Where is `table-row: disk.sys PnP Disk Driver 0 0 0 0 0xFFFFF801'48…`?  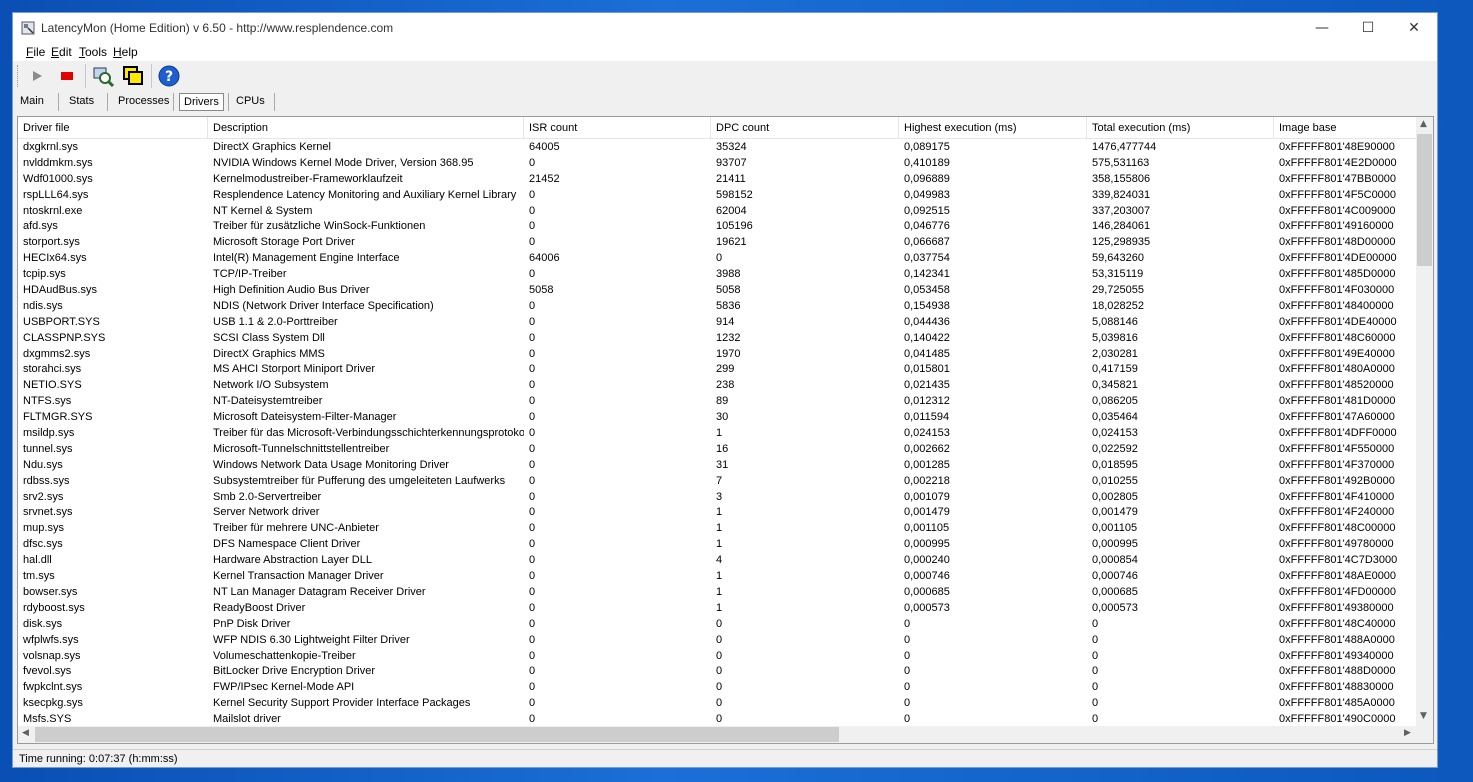 table-row: disk.sys PnP Disk Driver 0 0 0 0 0xFFFFF801'48… is located at coordinates (718, 624).